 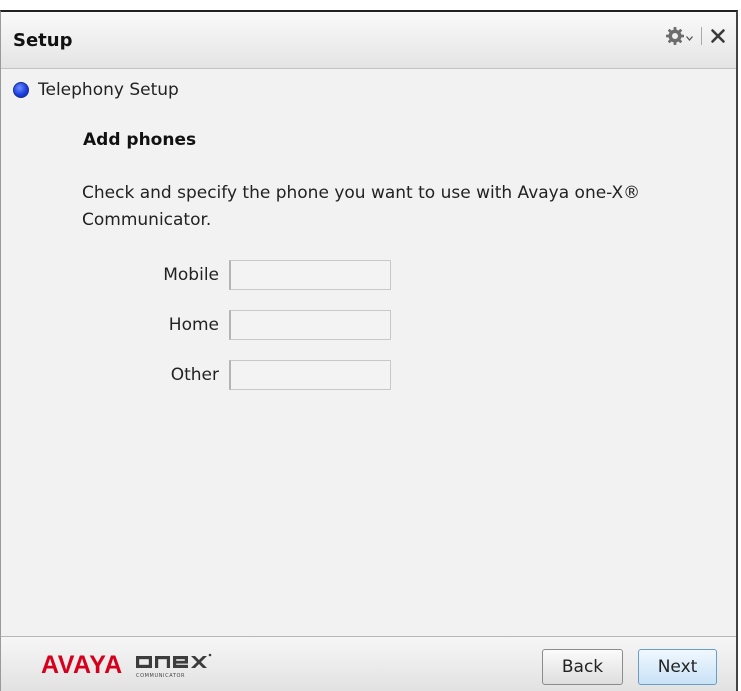 I want to click on title-bar: Setup, so click(x=368, y=40).